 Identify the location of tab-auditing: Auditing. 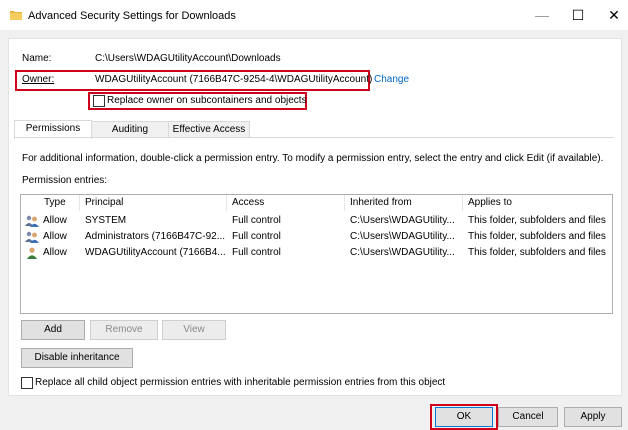
(130, 129).